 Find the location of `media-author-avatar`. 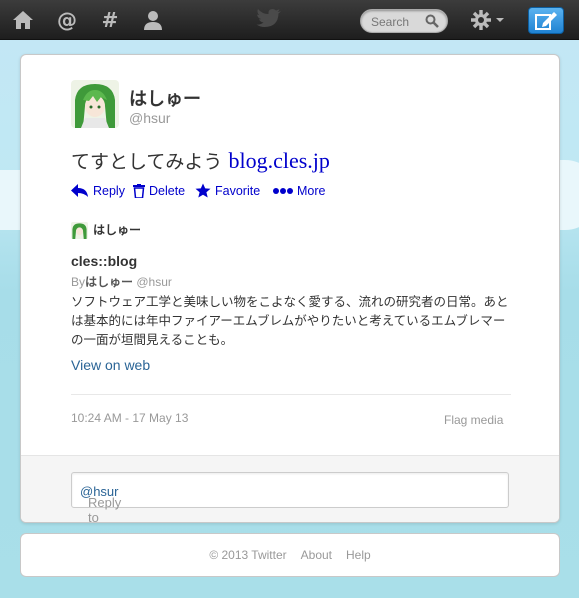

media-author-avatar is located at coordinates (79, 230).